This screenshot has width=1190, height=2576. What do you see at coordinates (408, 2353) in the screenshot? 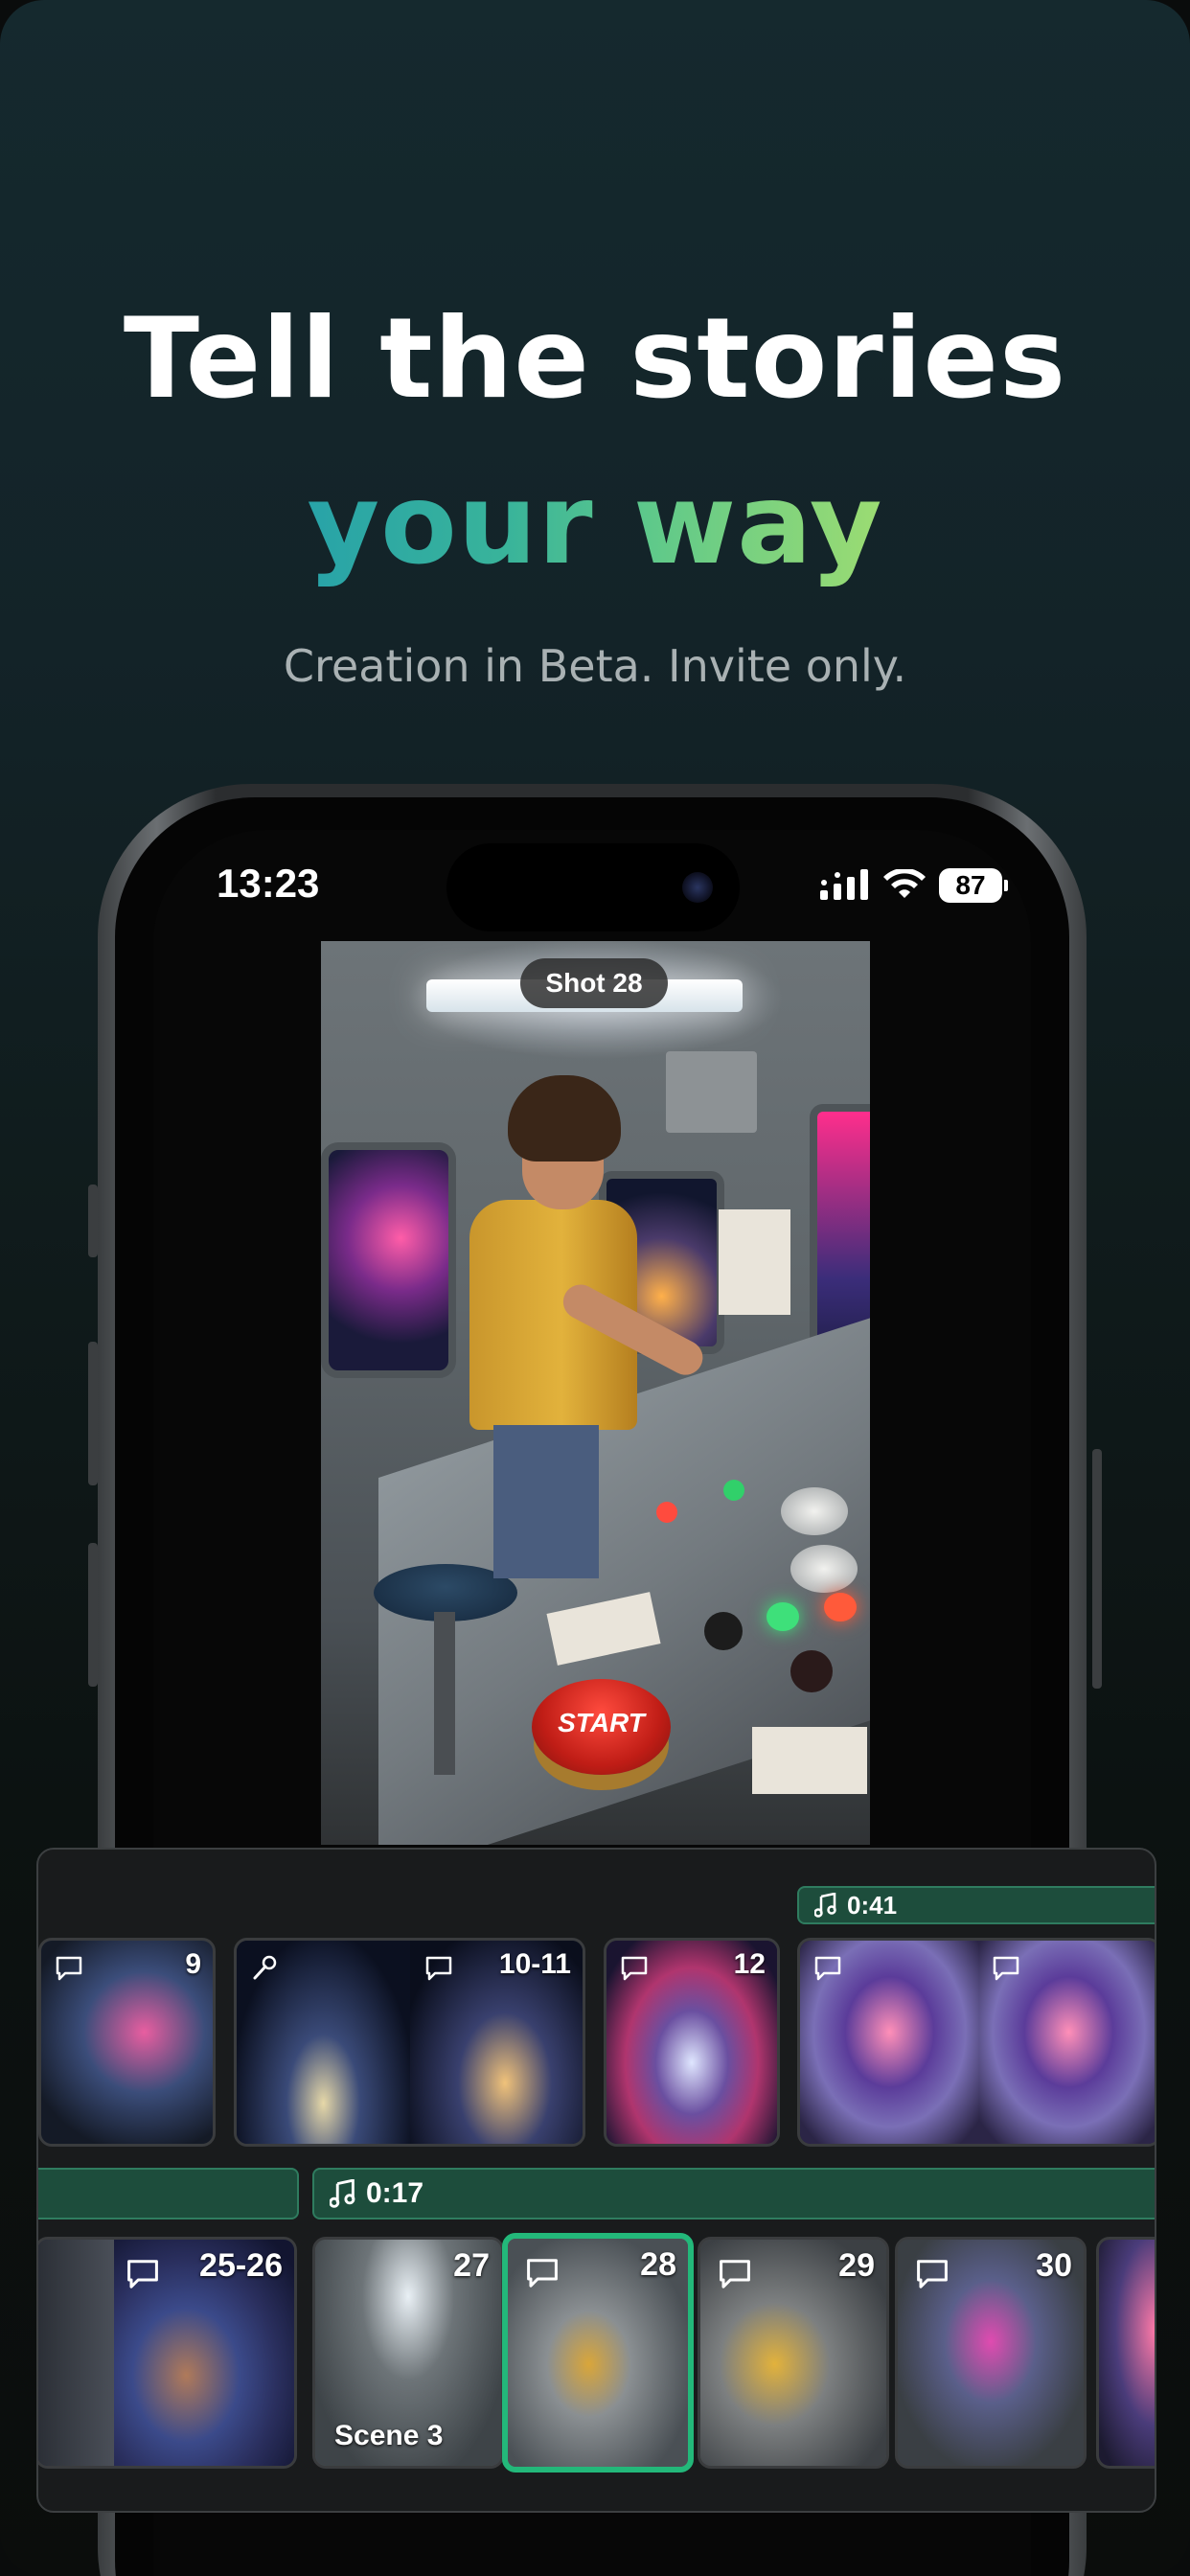
I see `timeline-clip: 27 Scene 3` at bounding box center [408, 2353].